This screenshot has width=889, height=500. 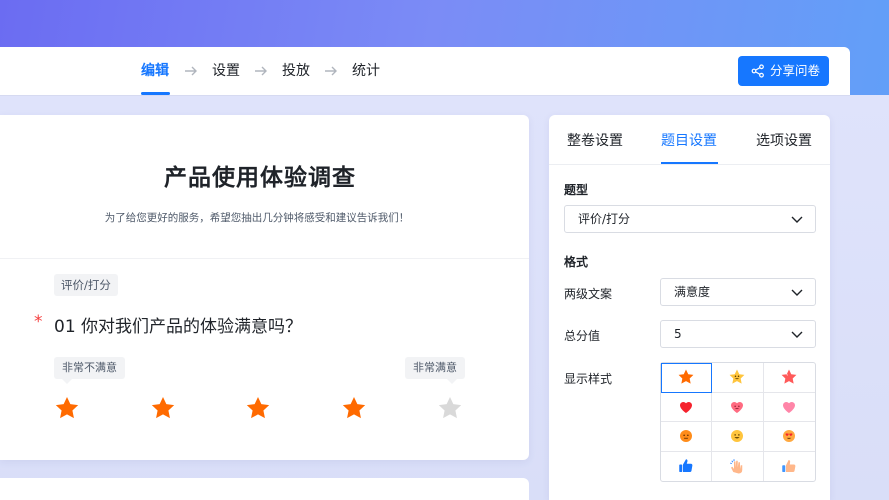 I want to click on step-edit: 编辑, so click(x=155, y=71).